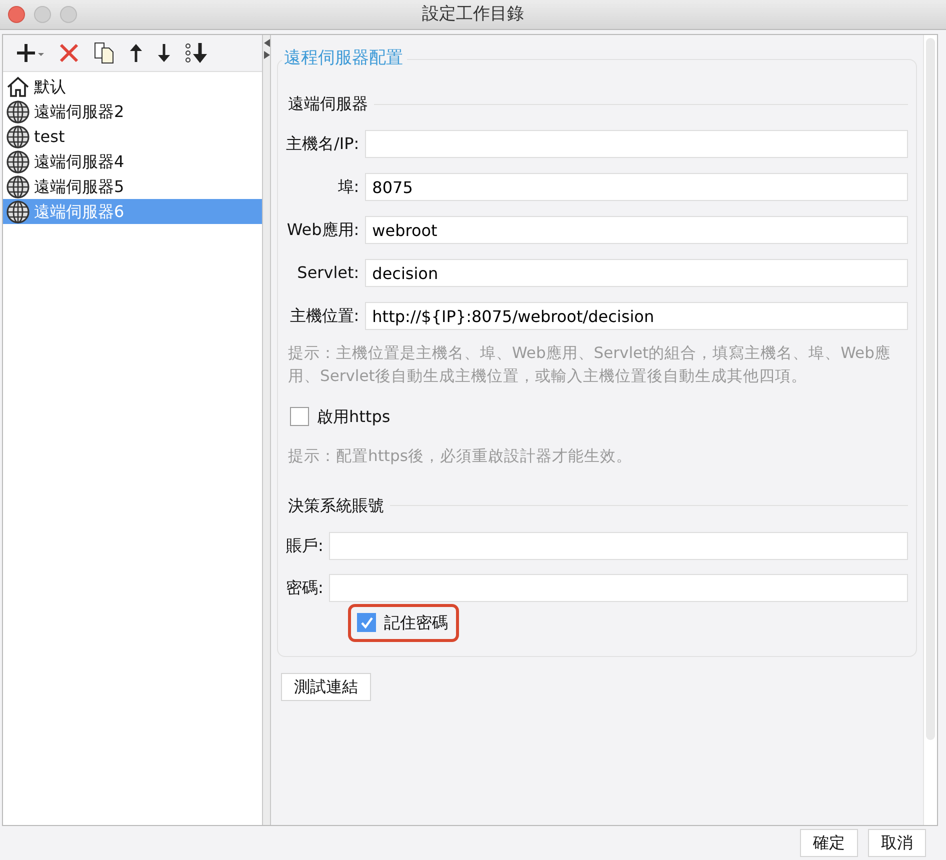 Image resolution: width=946 pixels, height=860 pixels. I want to click on hint-text: 提示：配置https後，必須重啟設計器才能生效。, so click(460, 456).